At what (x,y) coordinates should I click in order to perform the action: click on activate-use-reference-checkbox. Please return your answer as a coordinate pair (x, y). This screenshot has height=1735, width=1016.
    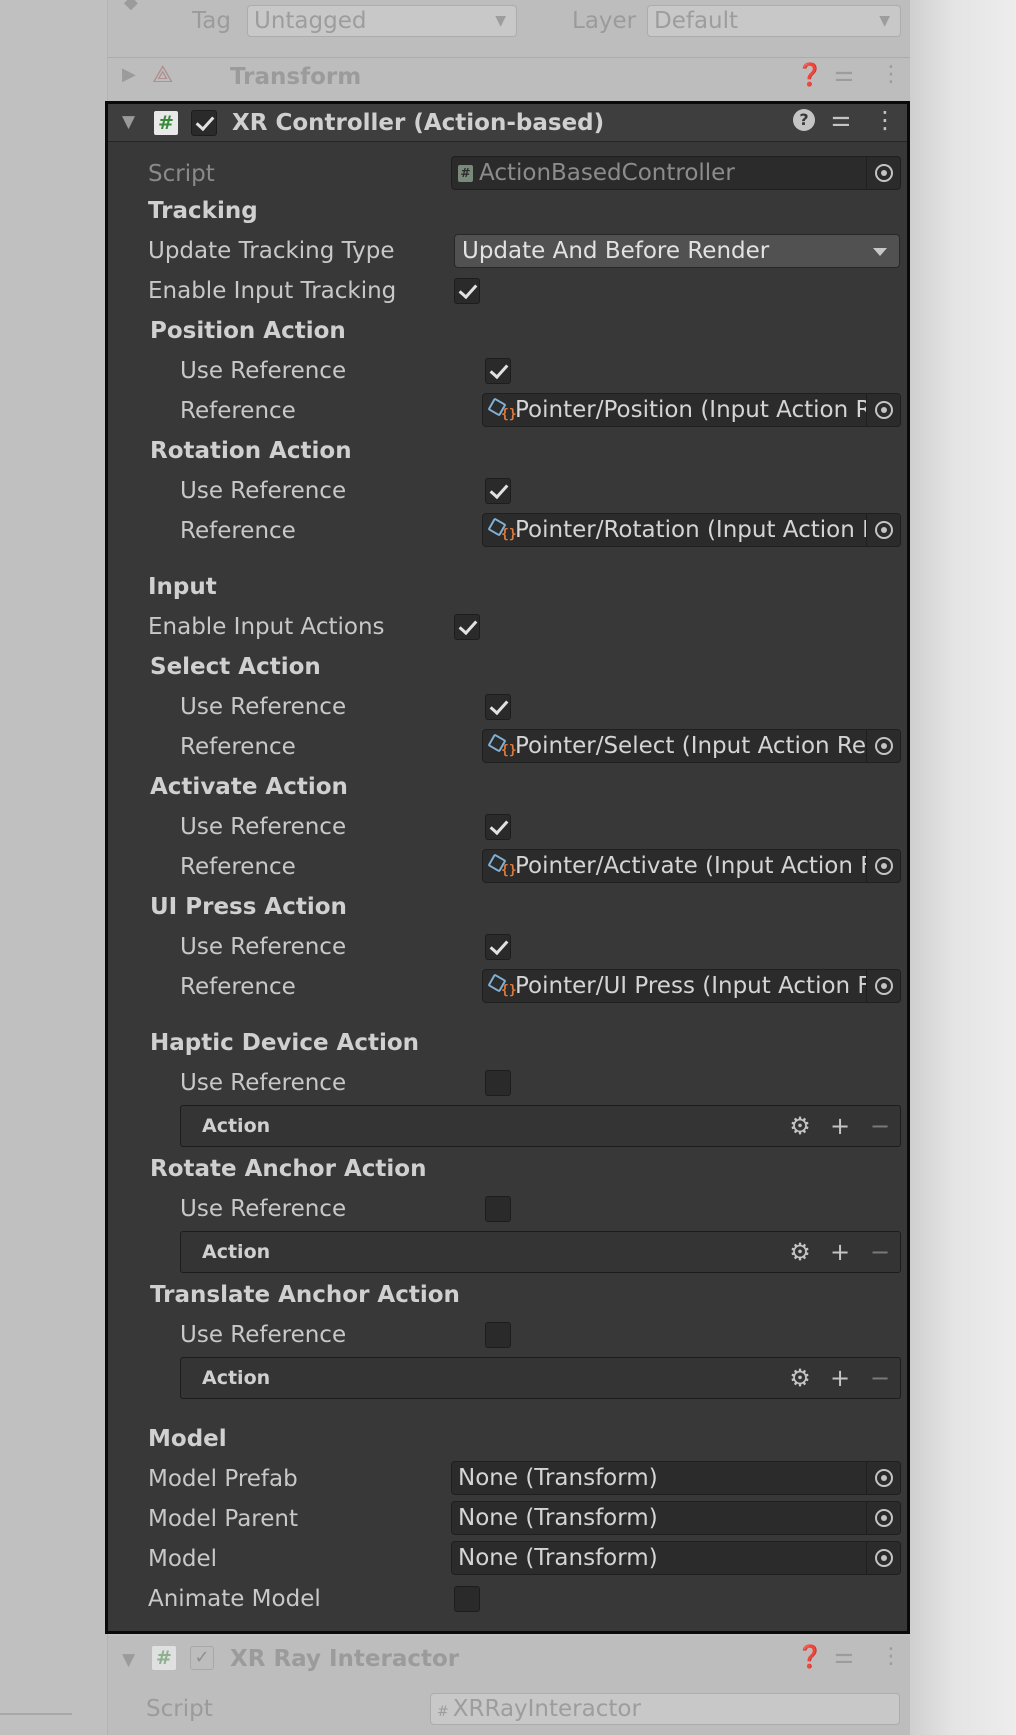
    Looking at the image, I should click on (498, 827).